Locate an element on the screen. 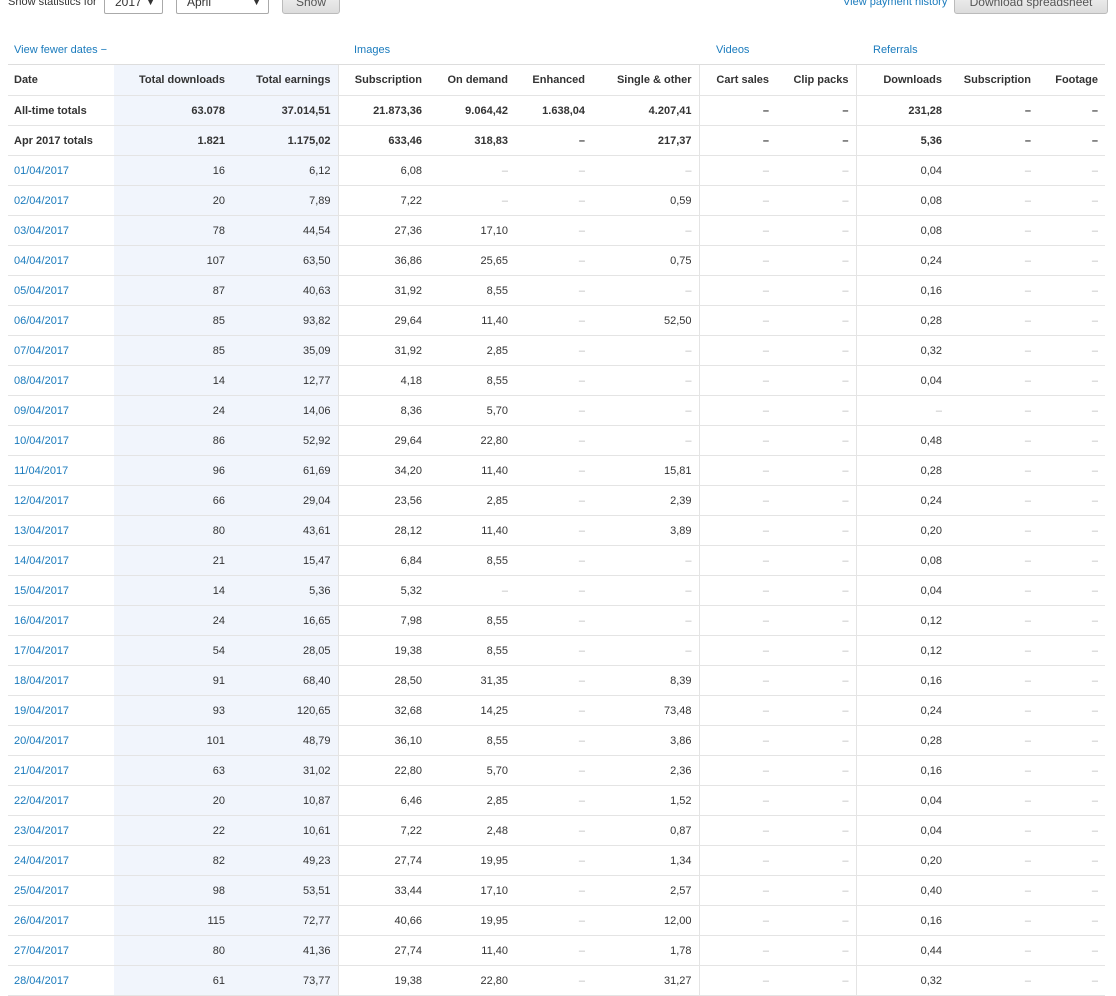  month-select: April ▼ is located at coordinates (222, 7).